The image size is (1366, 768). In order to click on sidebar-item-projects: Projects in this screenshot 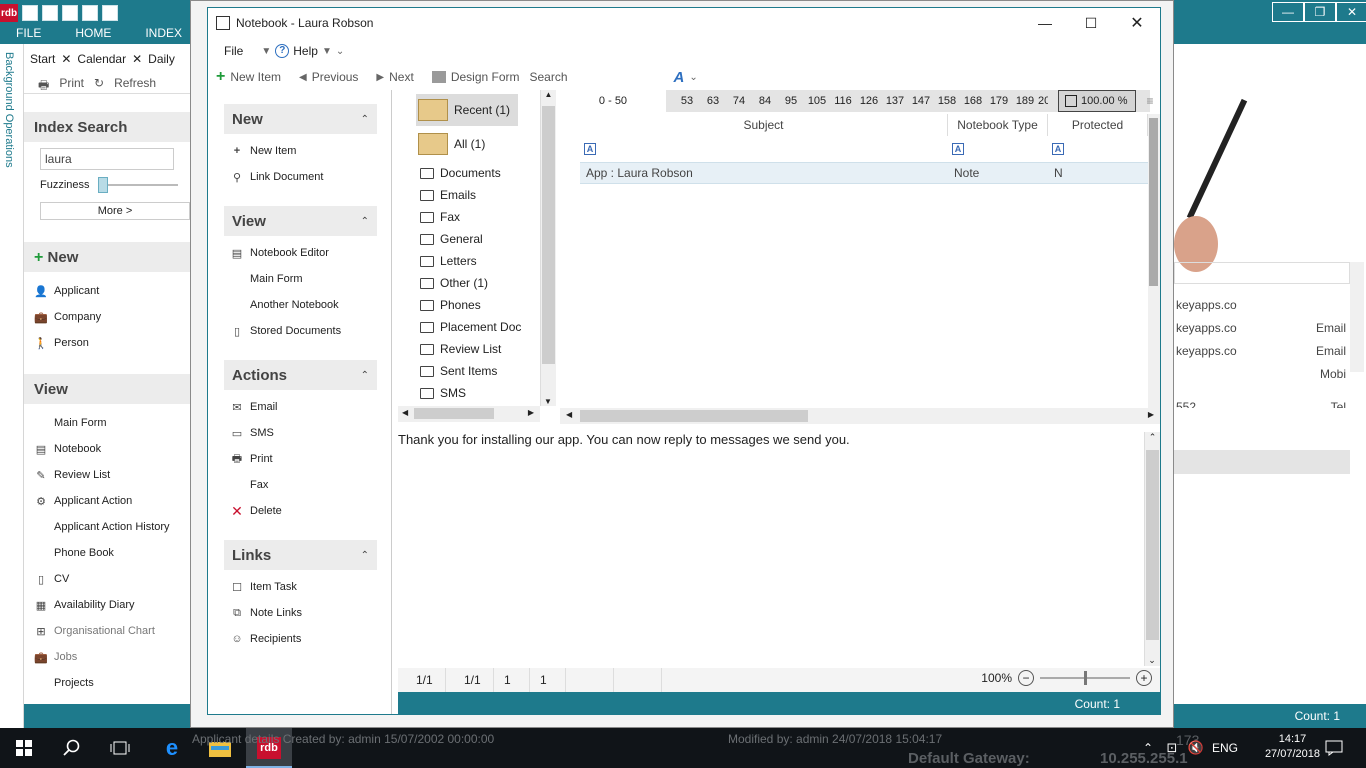, I will do `click(107, 683)`.